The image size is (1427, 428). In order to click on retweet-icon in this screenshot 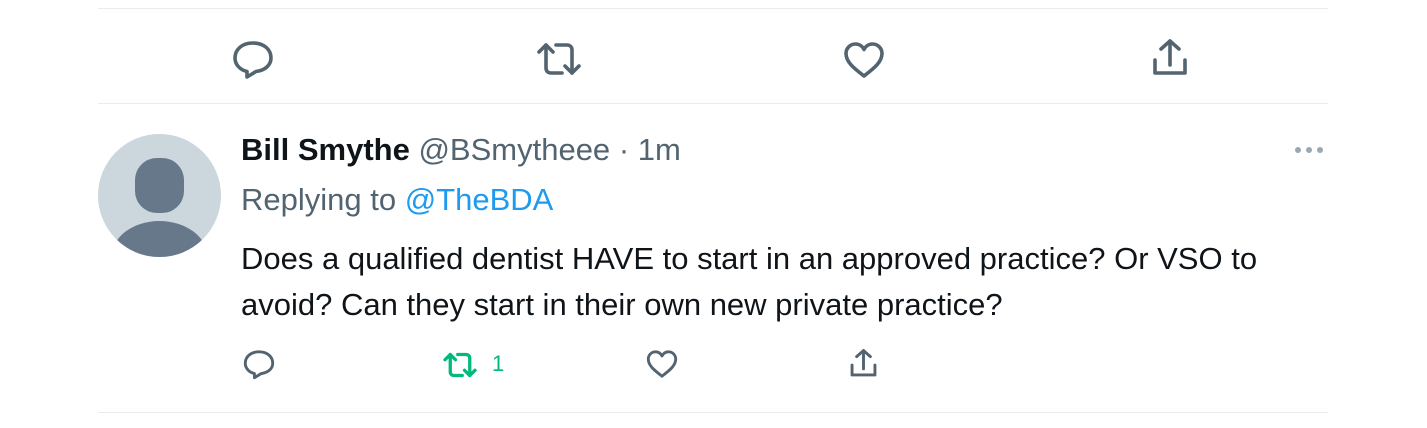, I will do `click(559, 59)`.